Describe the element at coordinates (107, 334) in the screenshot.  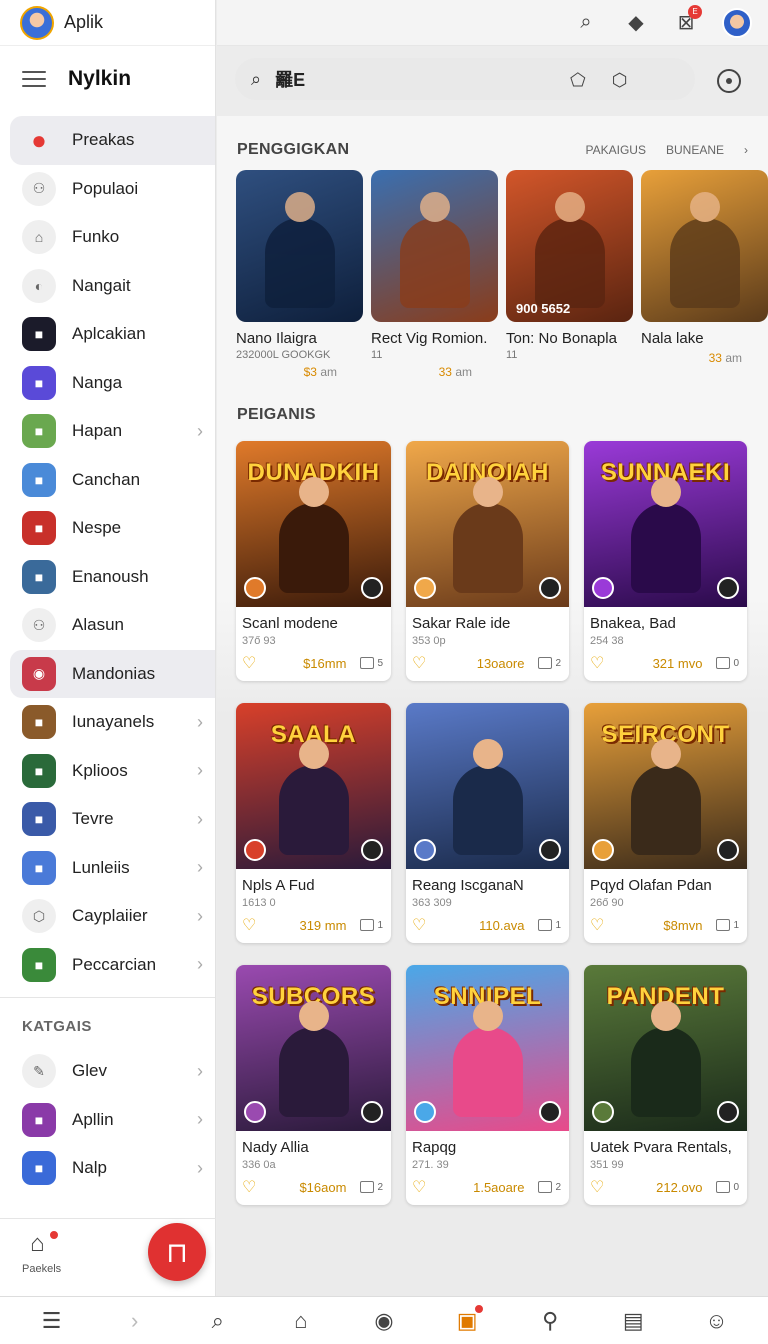
I see `sidebar-item: ■ Aplcakian` at that location.